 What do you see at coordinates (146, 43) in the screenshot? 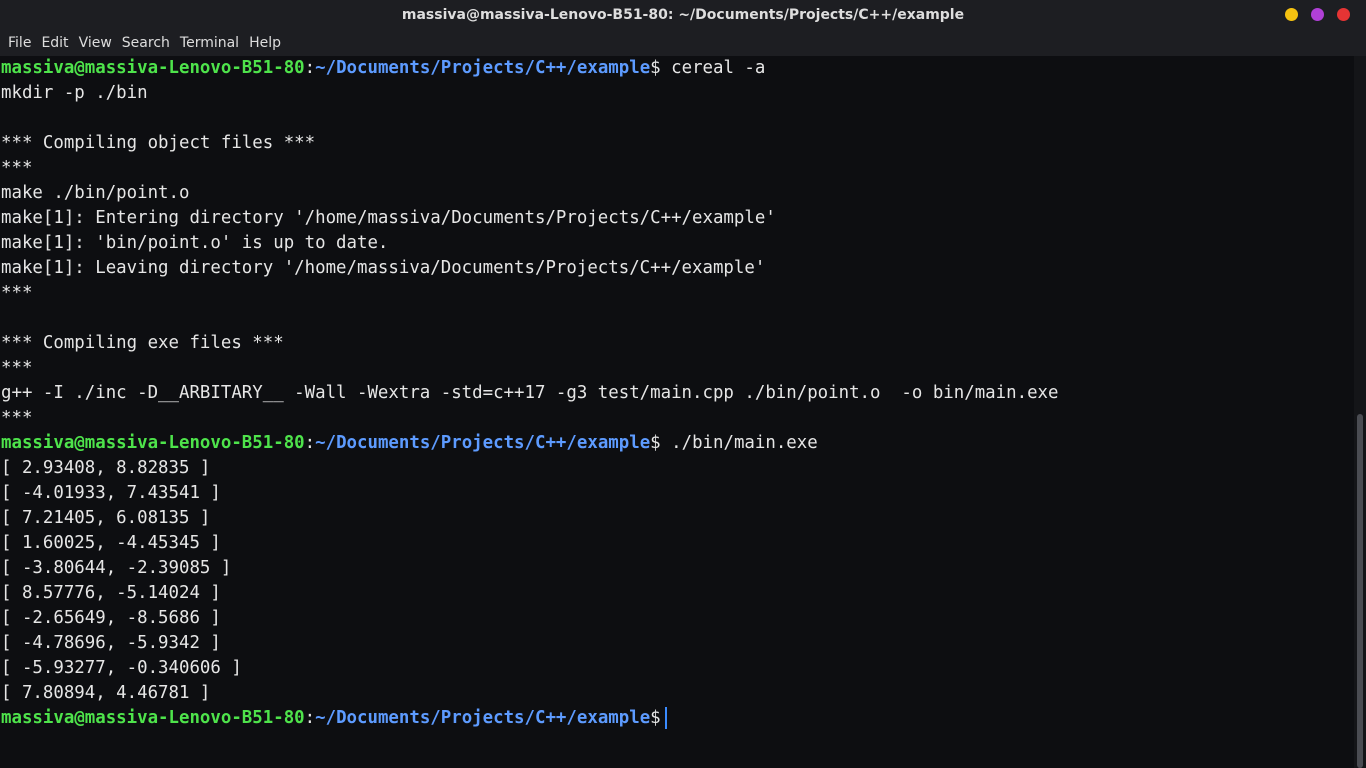
I see `menu-search: Search` at bounding box center [146, 43].